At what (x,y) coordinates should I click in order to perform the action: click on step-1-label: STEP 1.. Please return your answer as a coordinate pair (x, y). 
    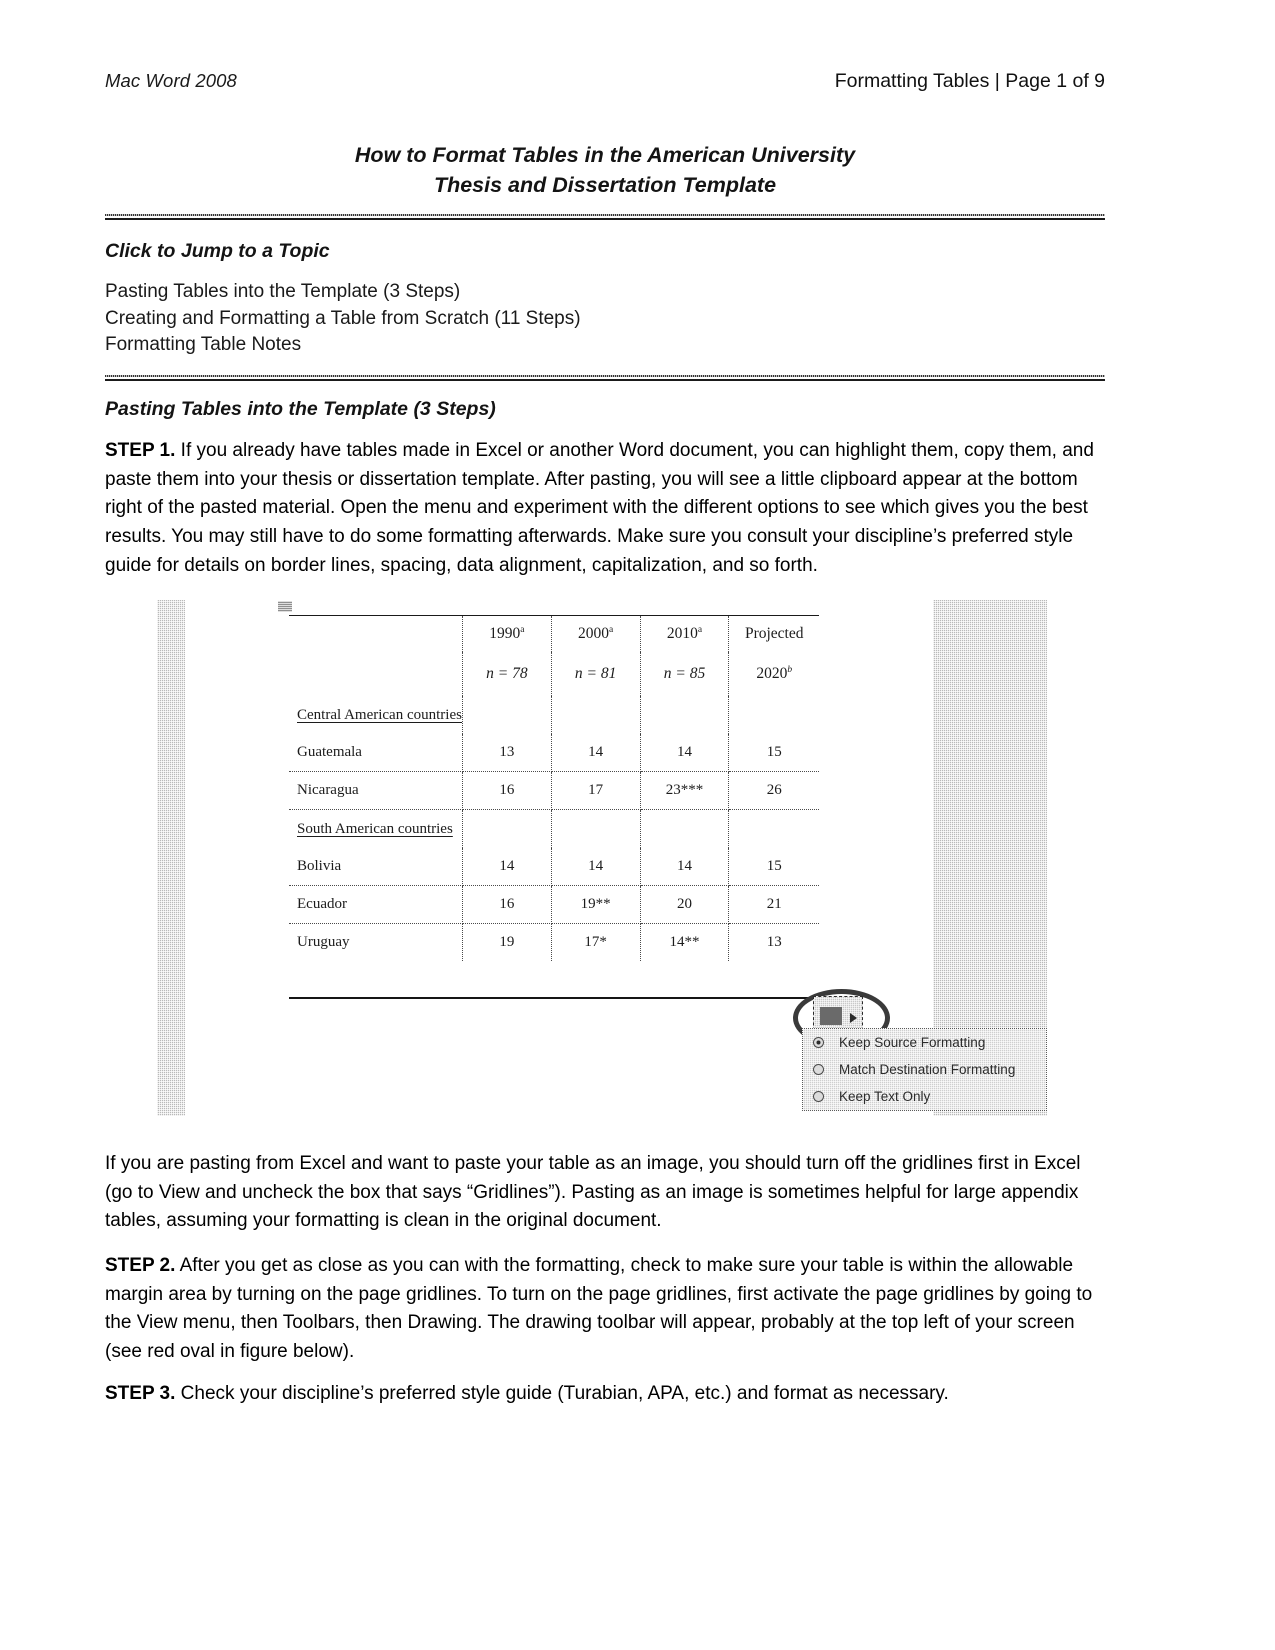
    Looking at the image, I should click on (140, 450).